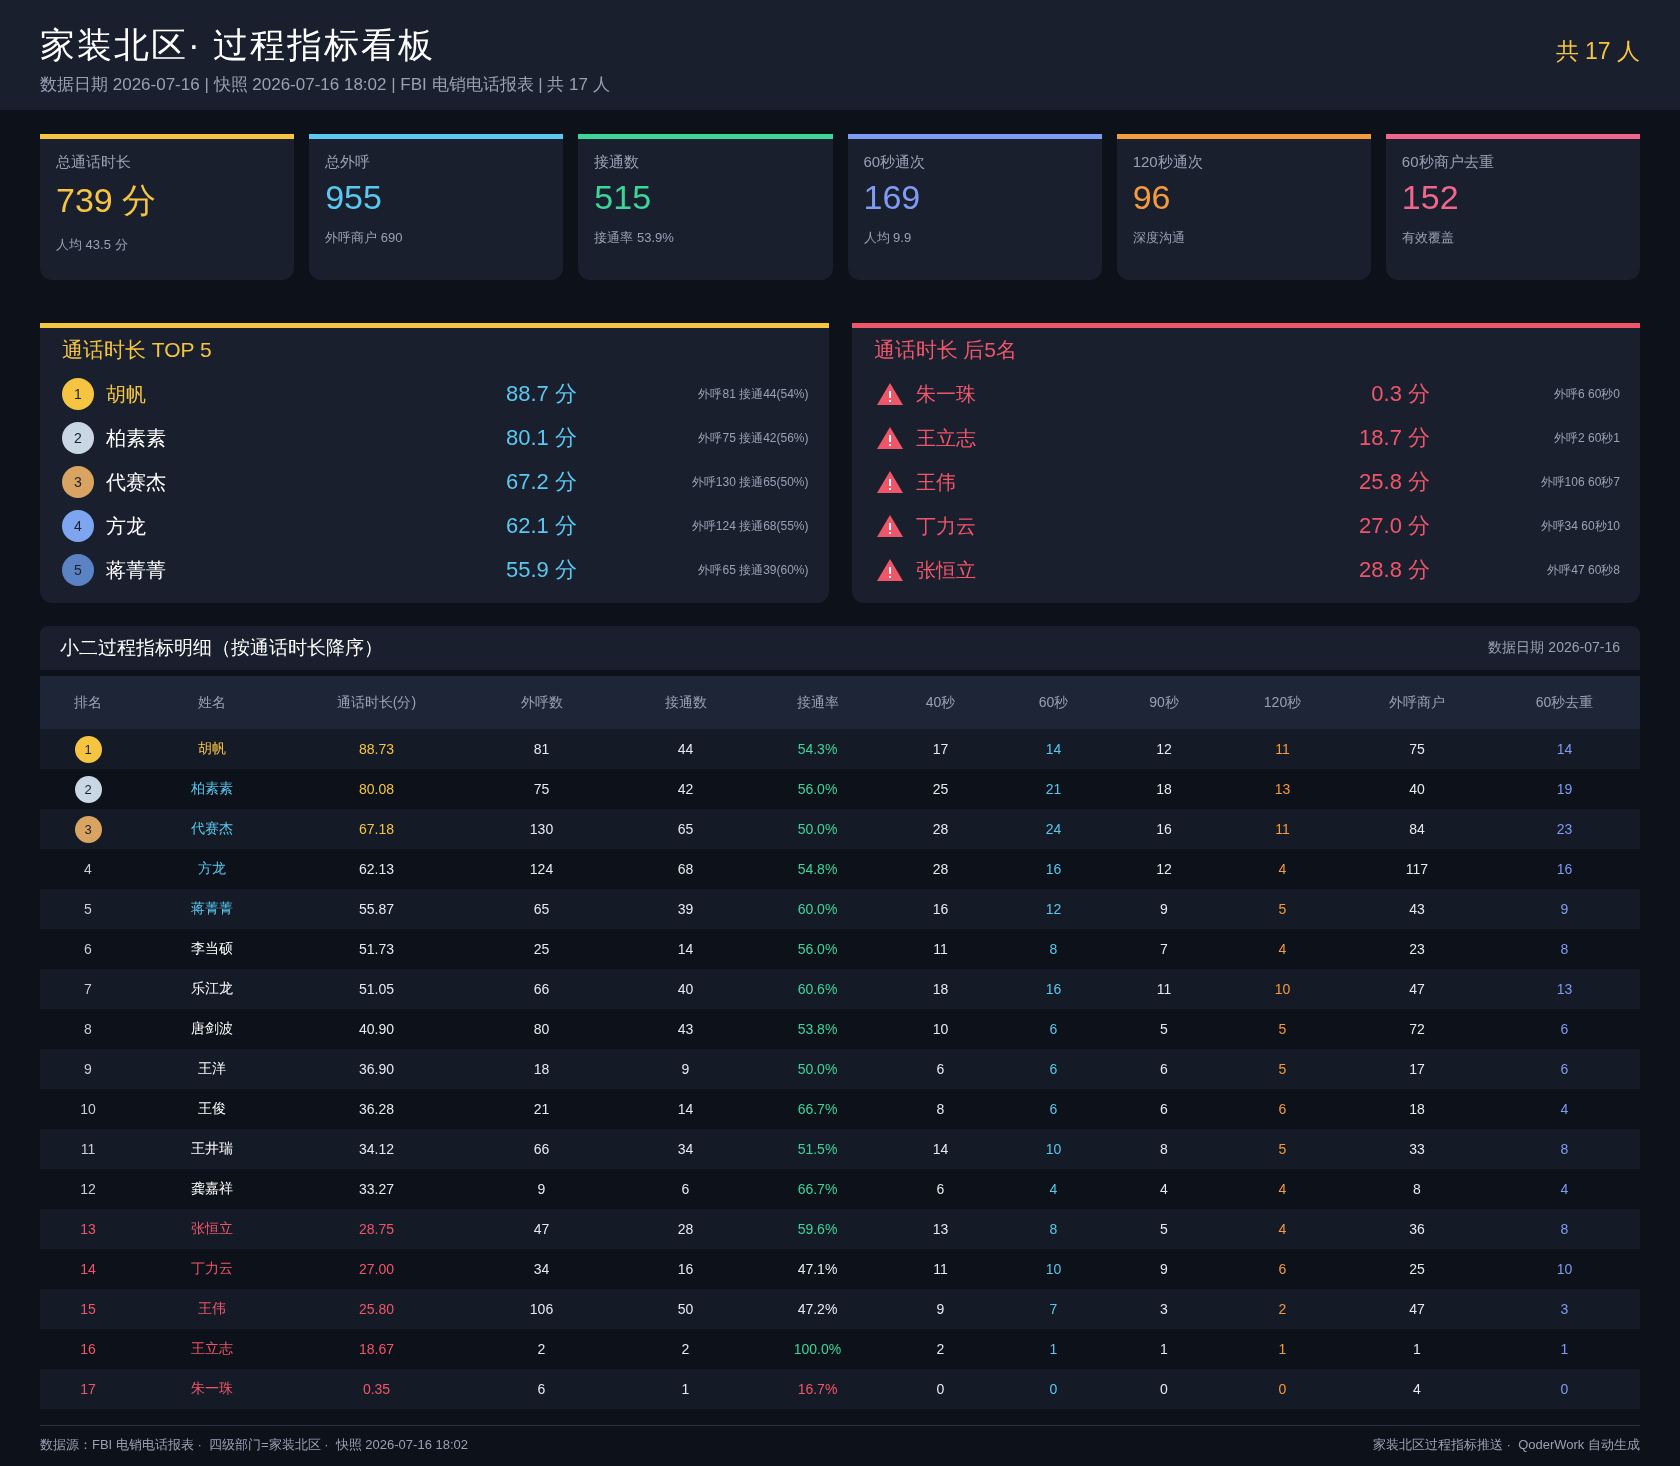 This screenshot has width=1680, height=1466. Describe the element at coordinates (1053, 1389) in the screenshot. I see `table-cell-text: 0` at that location.